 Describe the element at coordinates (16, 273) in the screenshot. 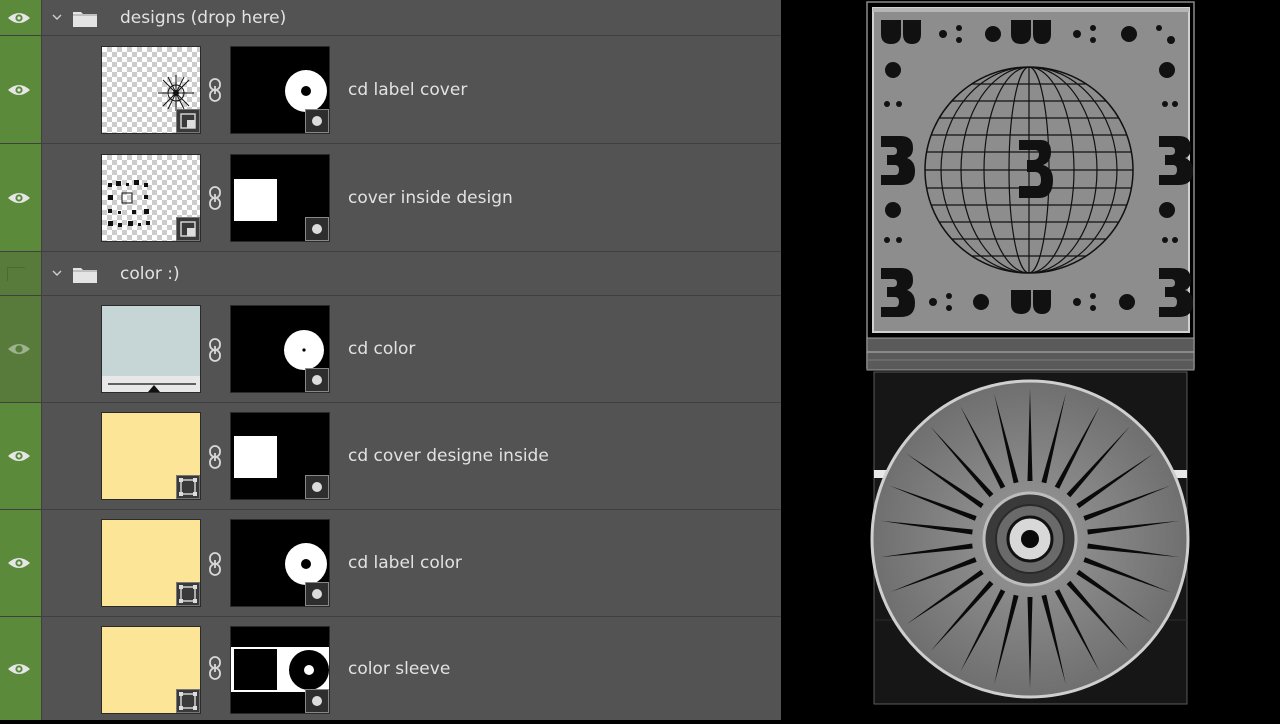

I see `hidden-visibility-icon` at that location.